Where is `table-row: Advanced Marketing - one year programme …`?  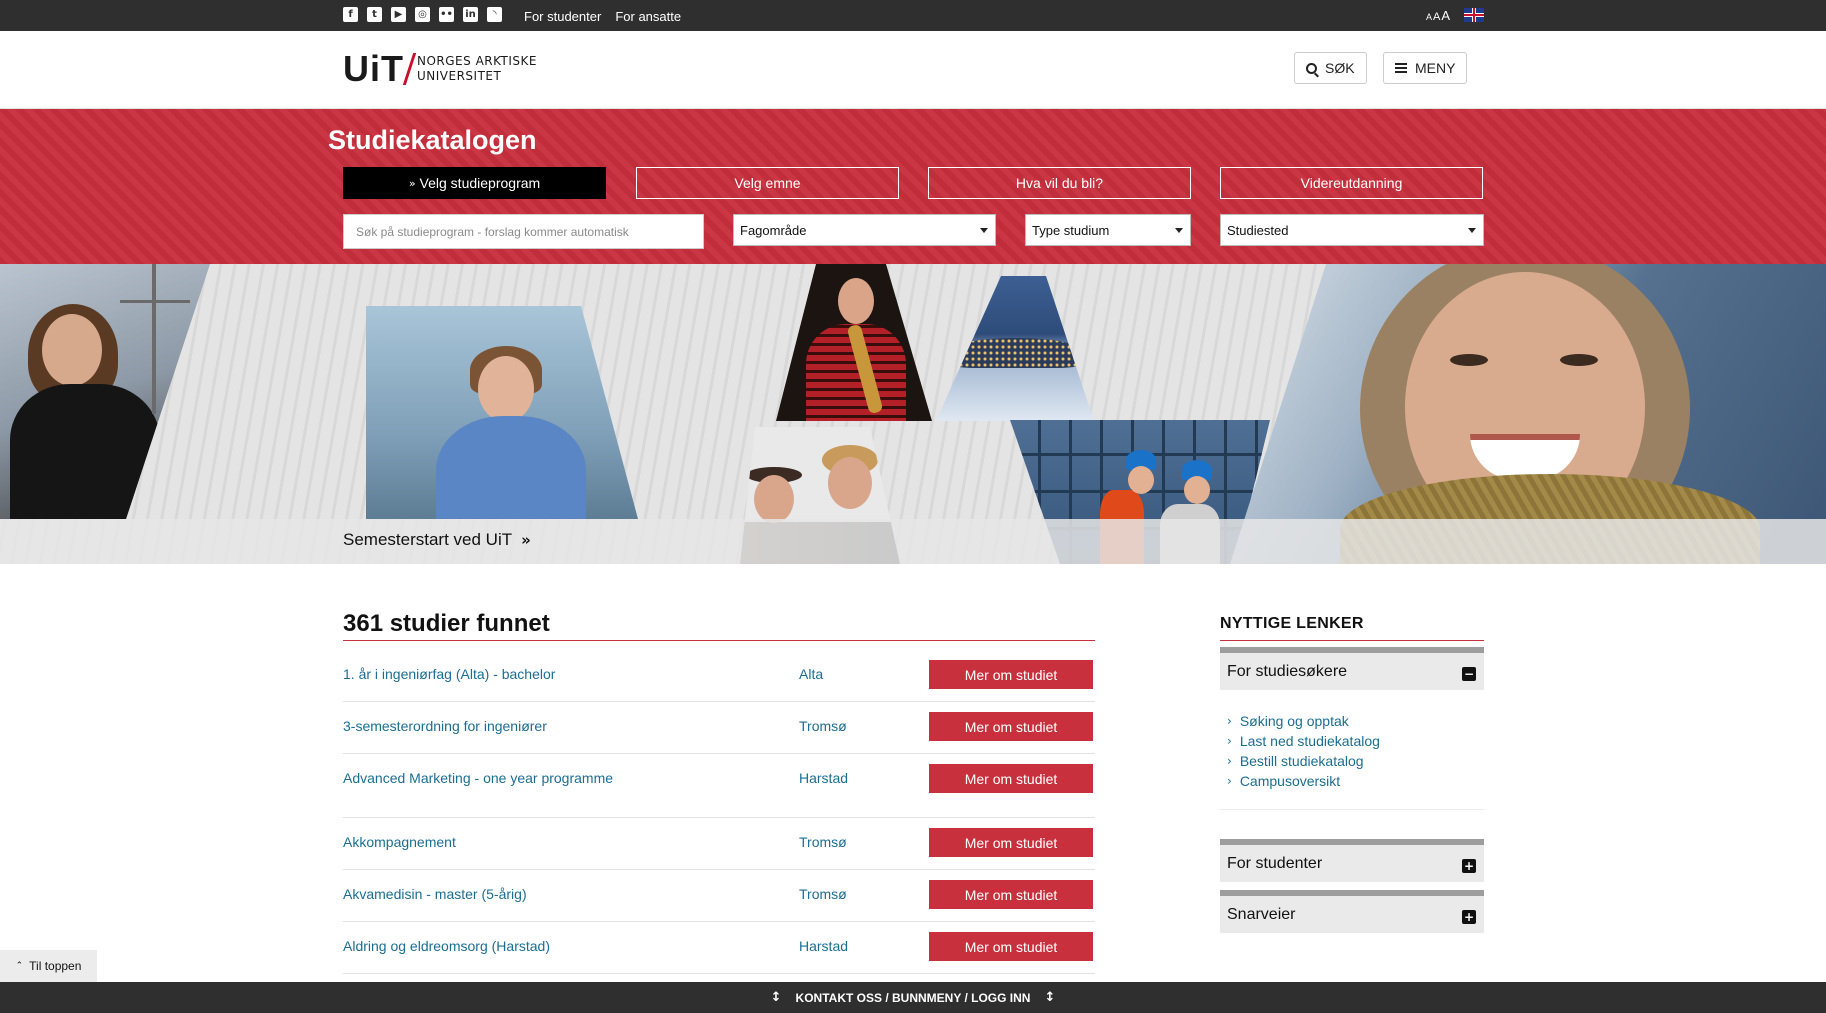 table-row: Advanced Marketing - one year programme … is located at coordinates (719, 786).